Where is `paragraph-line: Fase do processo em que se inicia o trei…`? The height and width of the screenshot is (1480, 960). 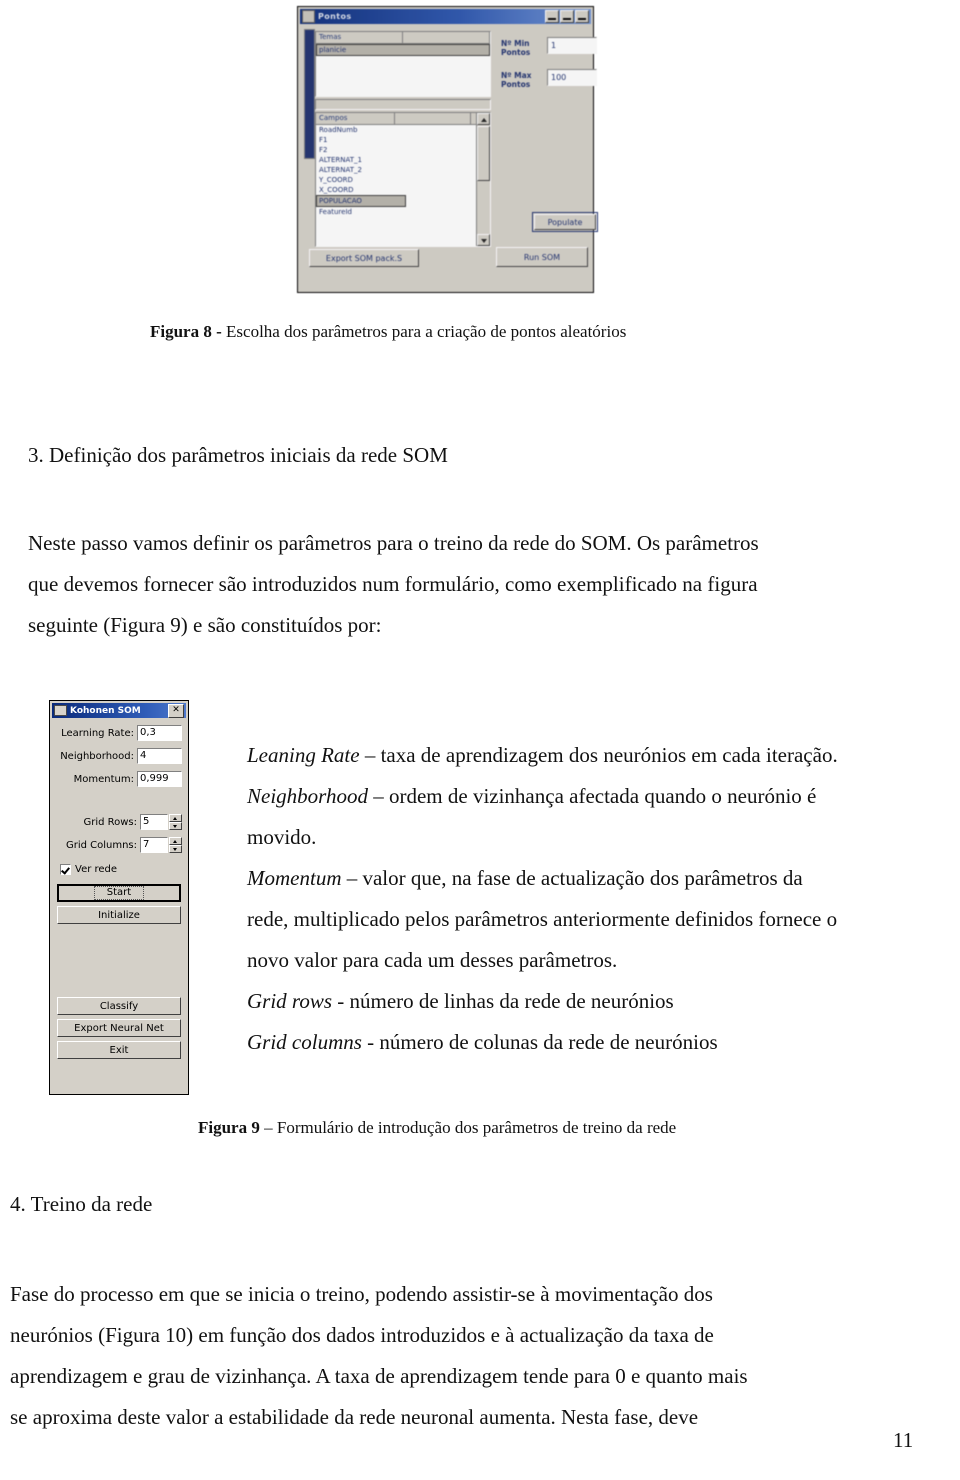 paragraph-line: Fase do processo em que se inicia o trei… is located at coordinates (361, 1294).